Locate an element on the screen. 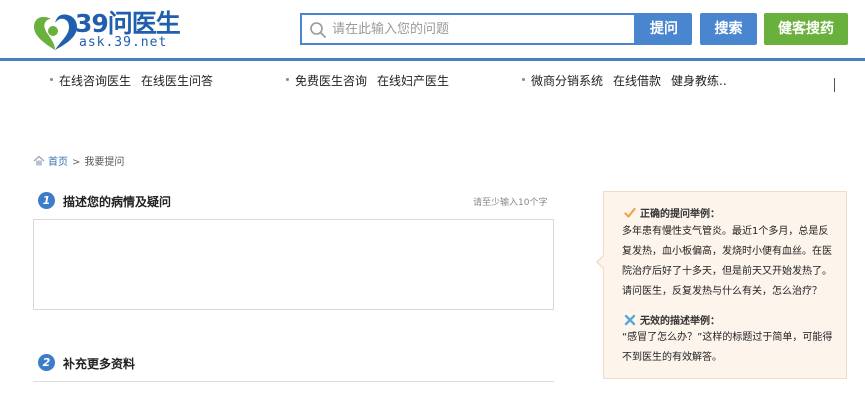 Image resolution: width=865 pixels, height=394 pixels. nav-link: 在线咨询医生 is located at coordinates (95, 80).